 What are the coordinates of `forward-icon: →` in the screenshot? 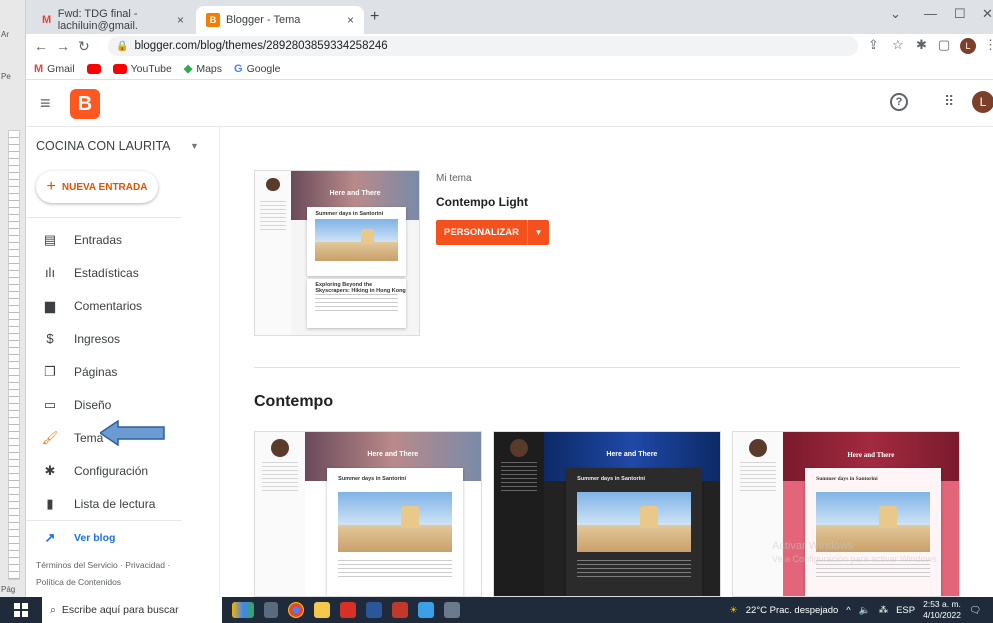 It's located at (63, 46).